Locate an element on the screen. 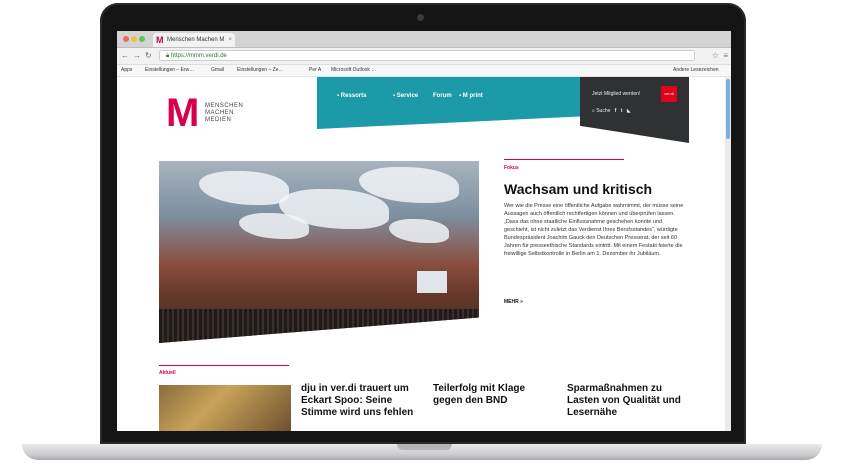 This screenshot has width=843, height=468. close-tab-icon: × is located at coordinates (230, 40).